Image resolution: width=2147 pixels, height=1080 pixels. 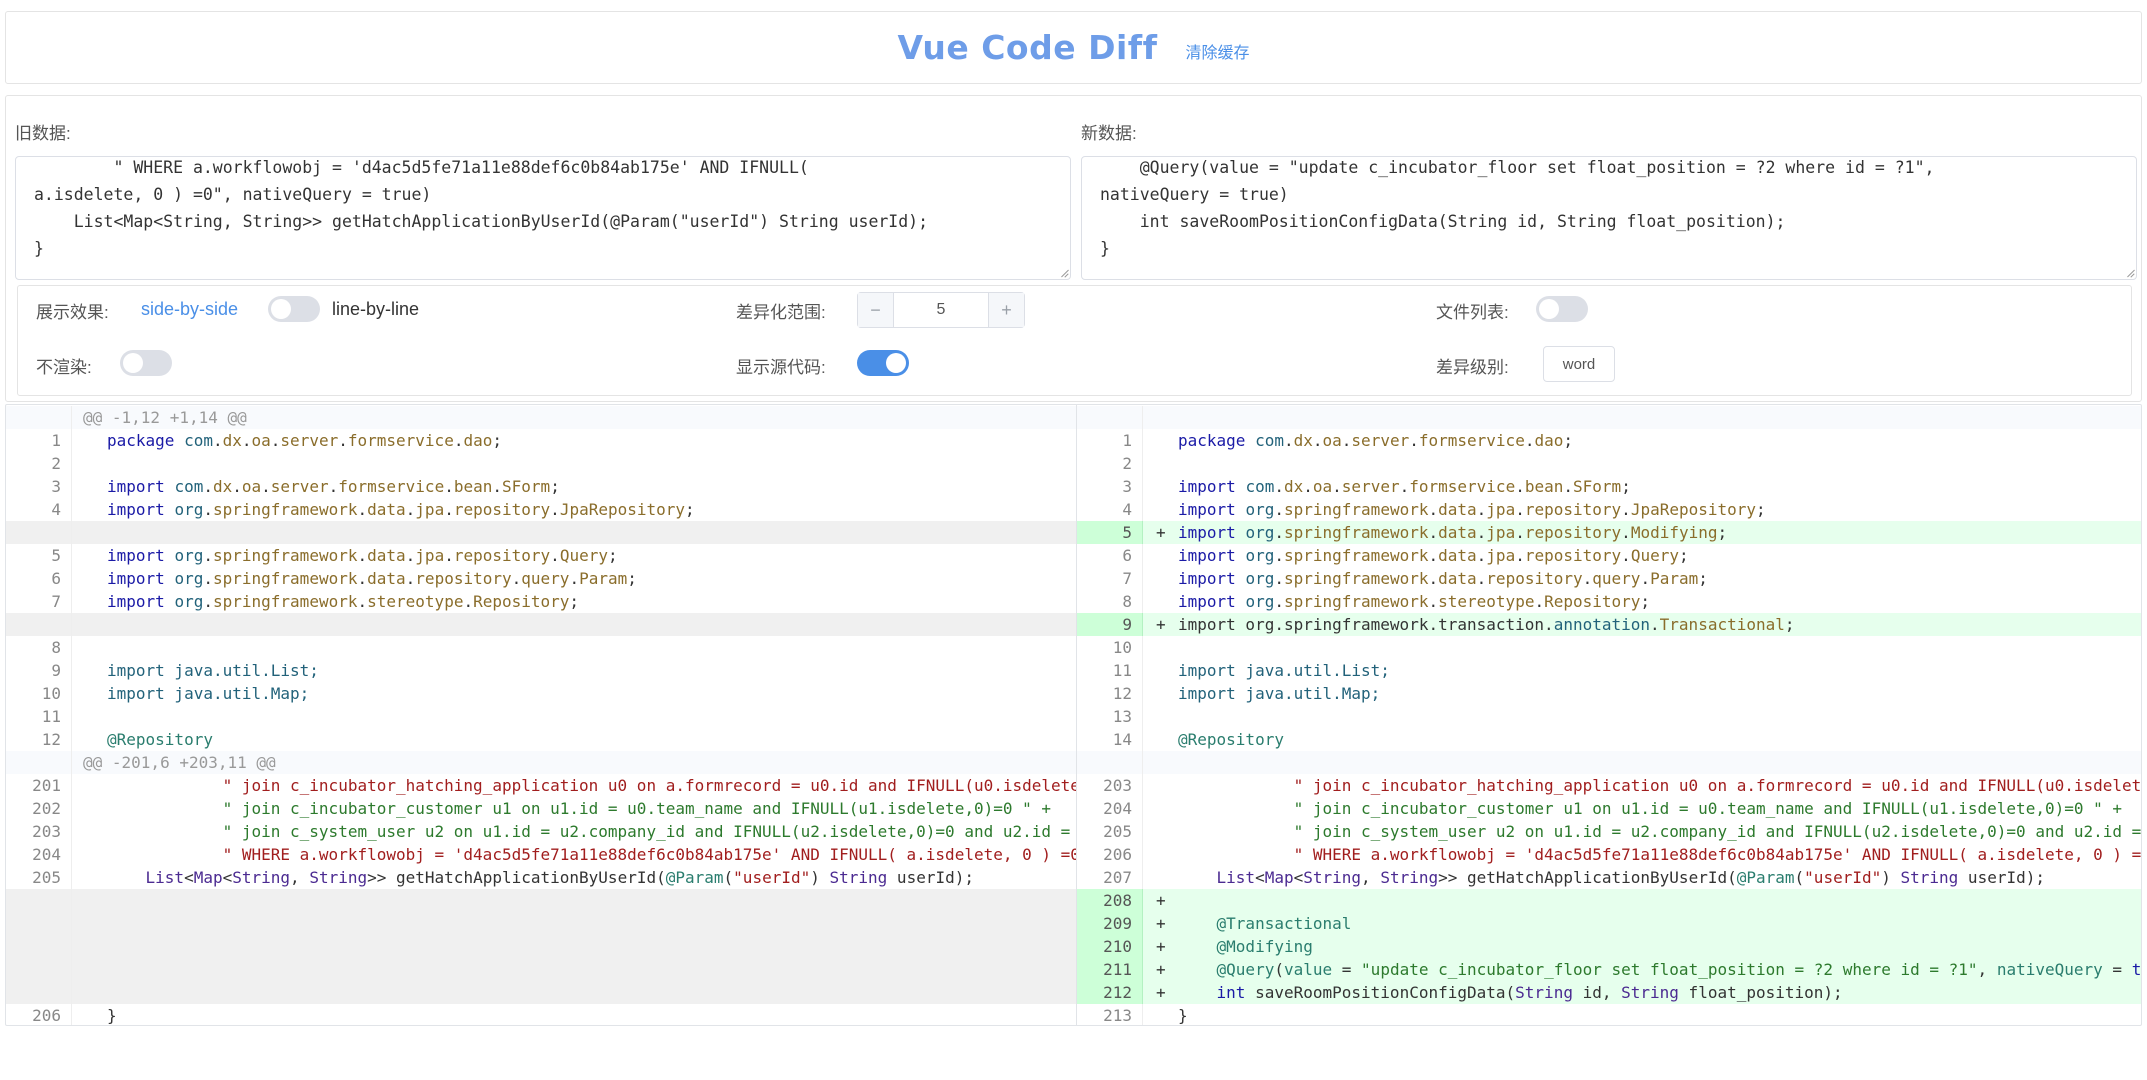 What do you see at coordinates (1110, 693) in the screenshot?
I see `line-number: 12` at bounding box center [1110, 693].